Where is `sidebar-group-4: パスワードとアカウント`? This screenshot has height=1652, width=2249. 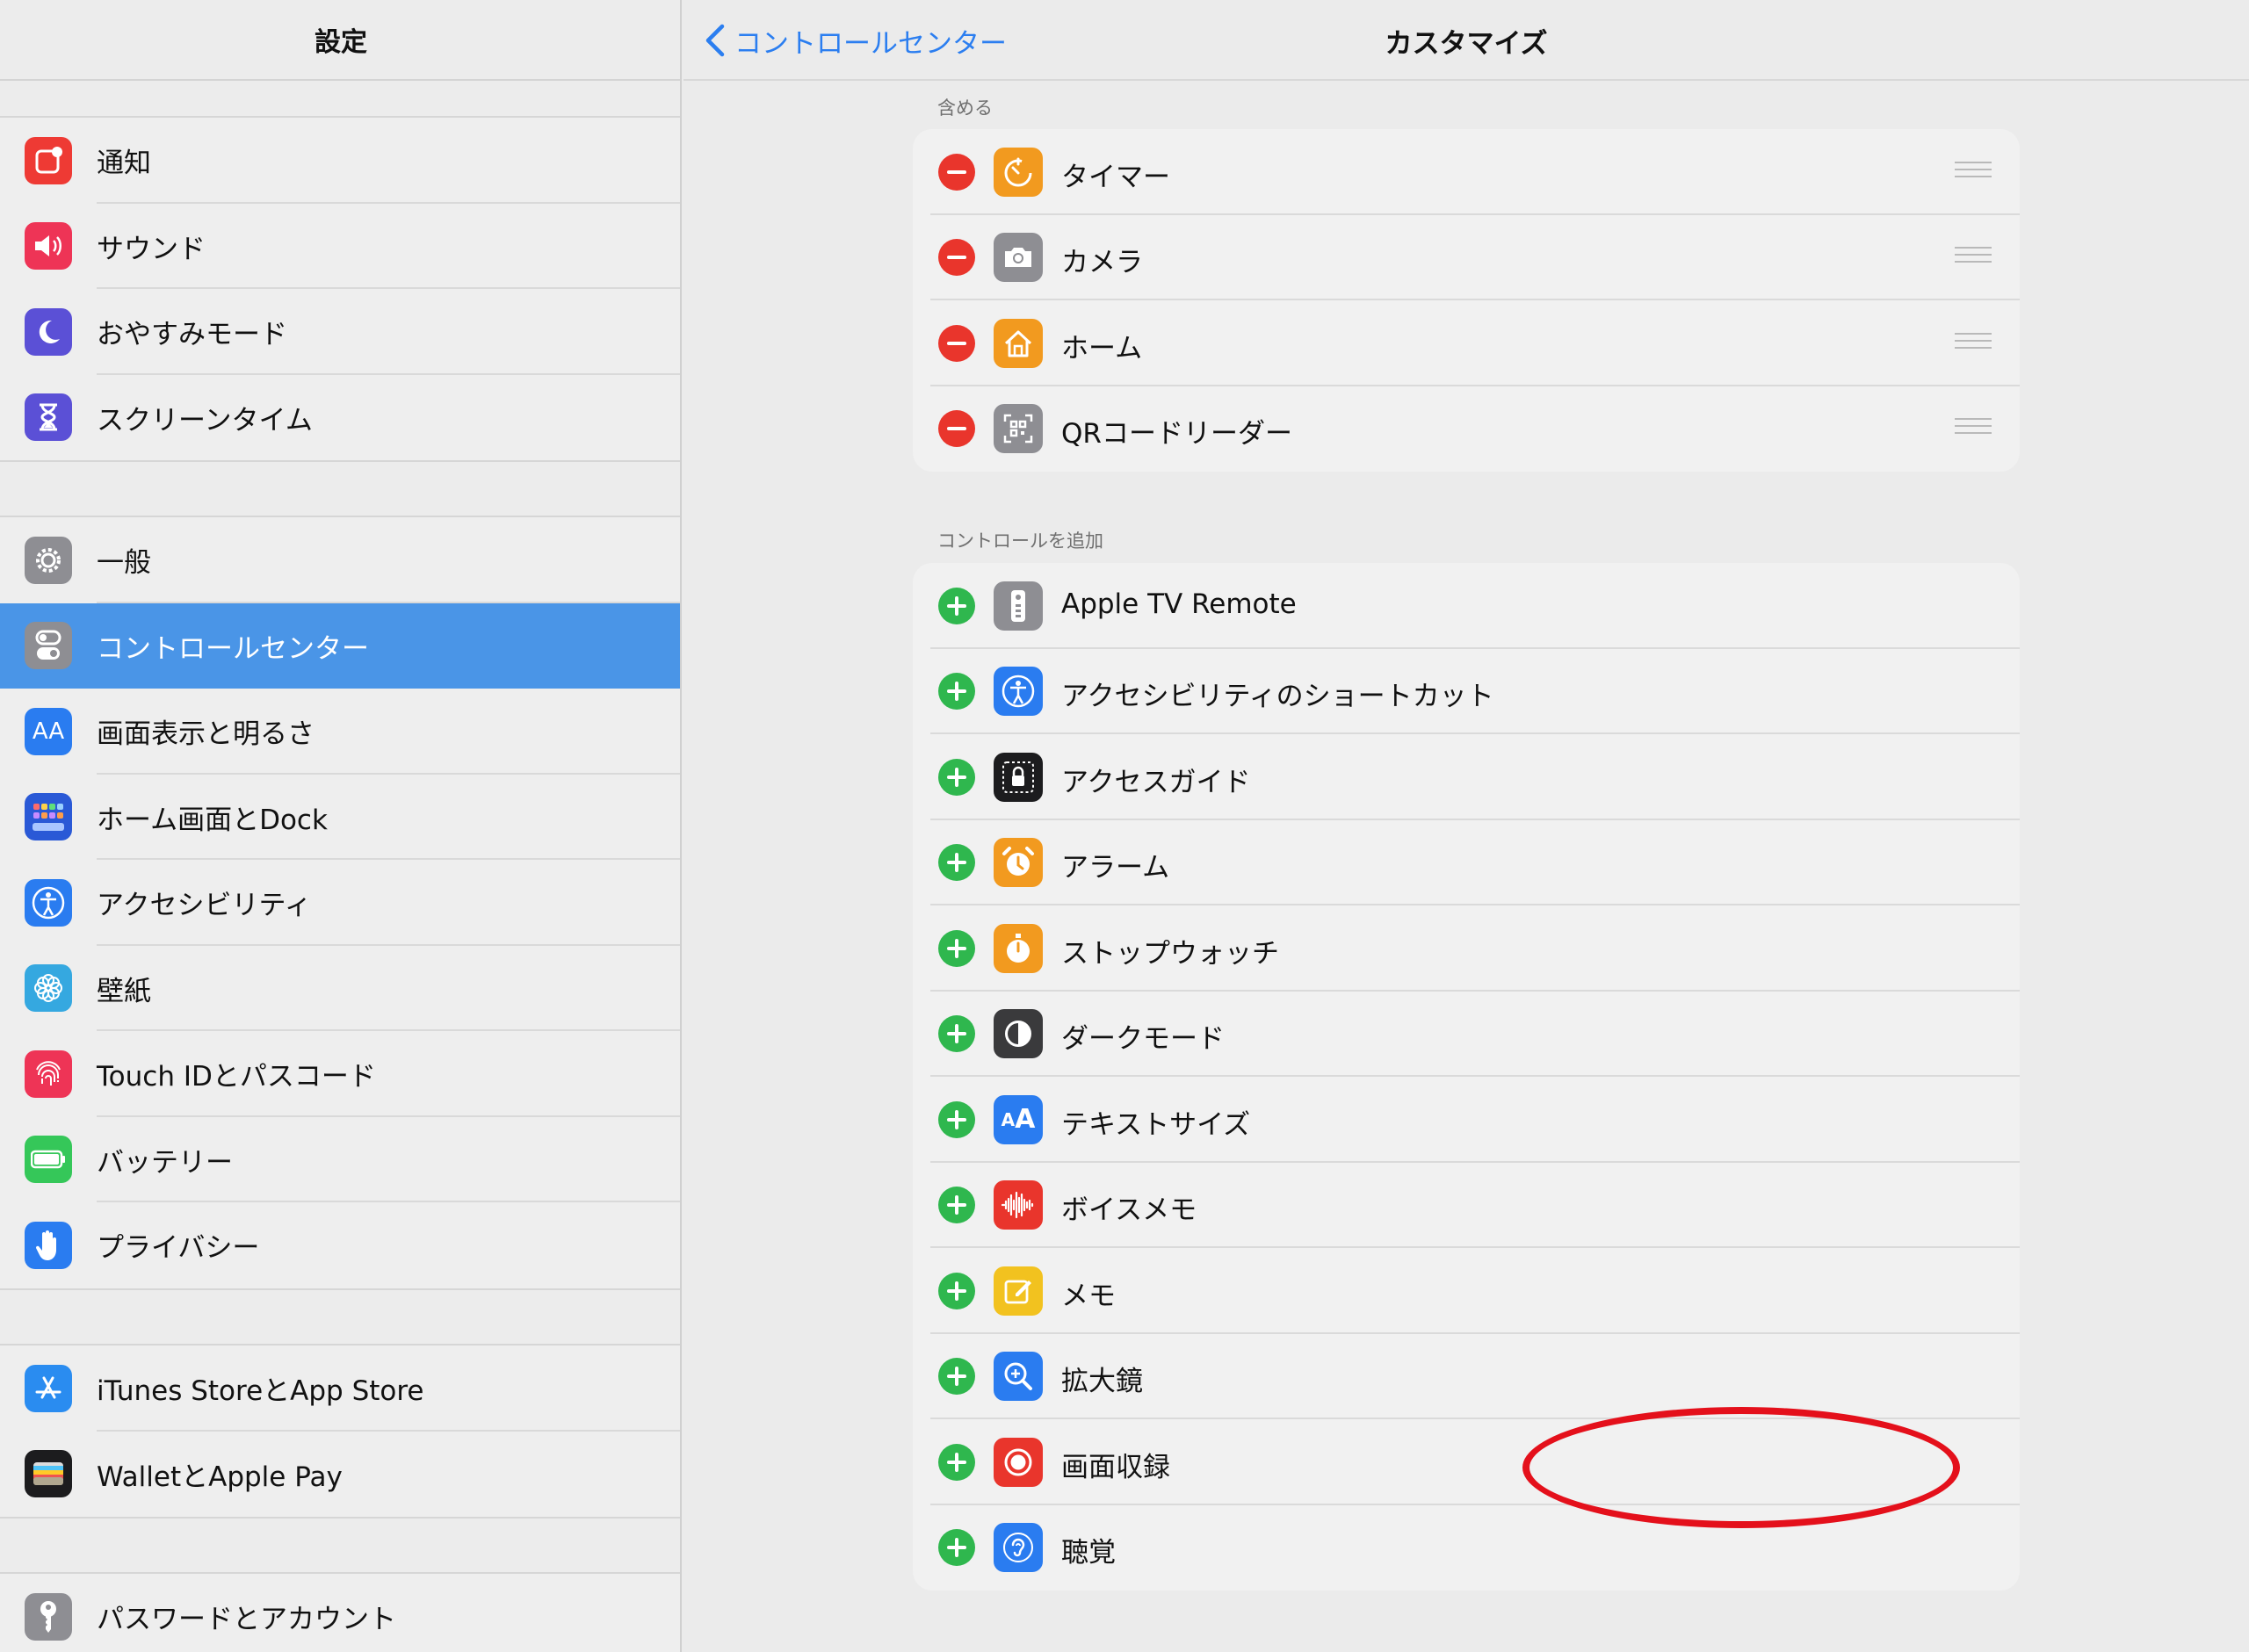
sidebar-group-4: パスワードとアカウント is located at coordinates (340, 1612).